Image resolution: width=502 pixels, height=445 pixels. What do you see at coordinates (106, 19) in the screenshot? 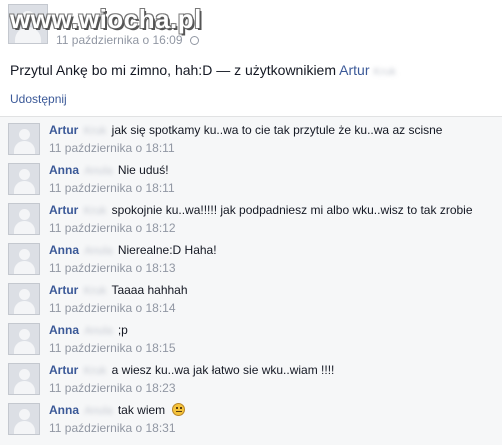
I see `watermark-logo: www.wiocha.pl` at bounding box center [106, 19].